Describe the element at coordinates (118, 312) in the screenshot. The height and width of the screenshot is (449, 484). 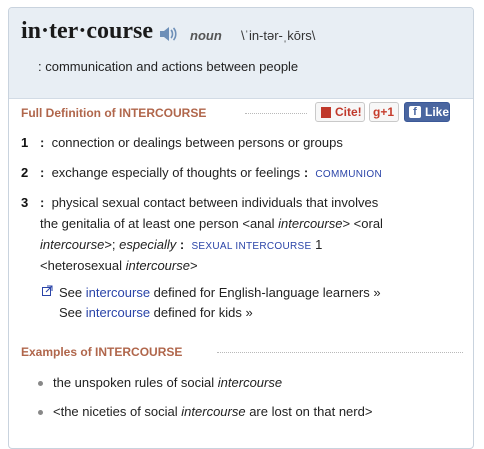
I see `kids-link: intercourse` at that location.